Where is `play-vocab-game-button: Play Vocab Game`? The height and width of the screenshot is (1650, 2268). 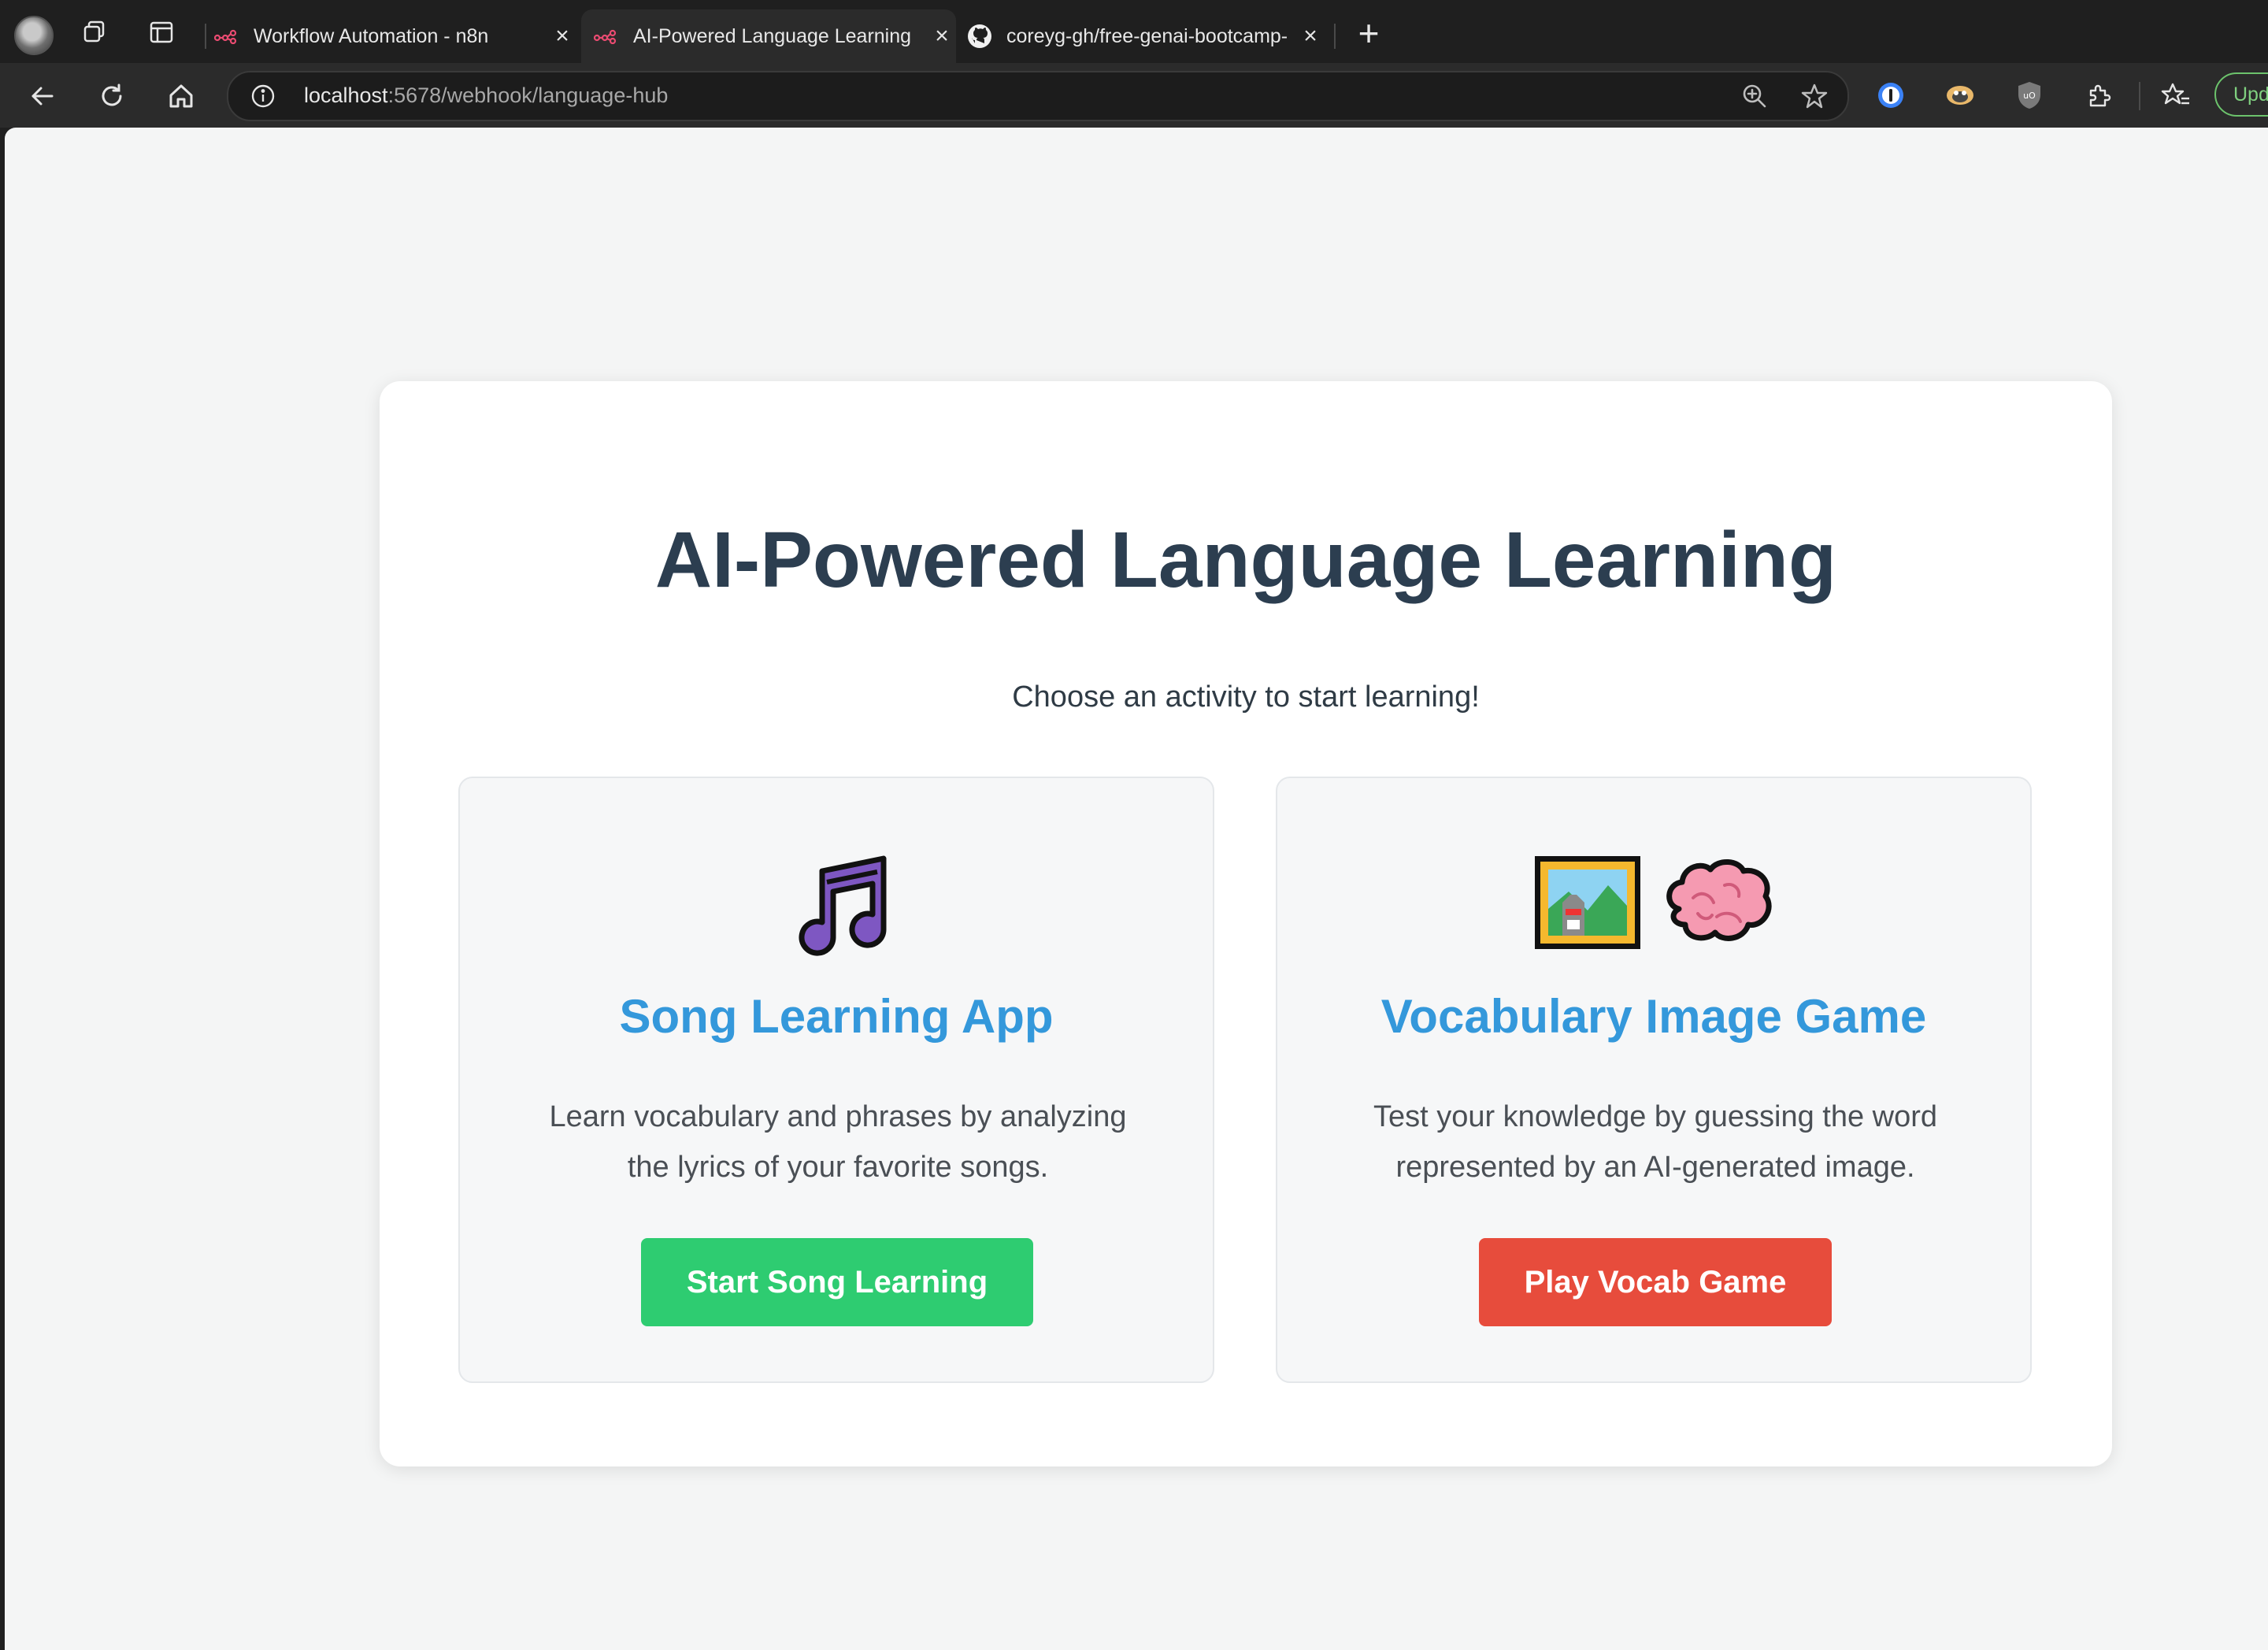 play-vocab-game-button: Play Vocab Game is located at coordinates (1655, 1282).